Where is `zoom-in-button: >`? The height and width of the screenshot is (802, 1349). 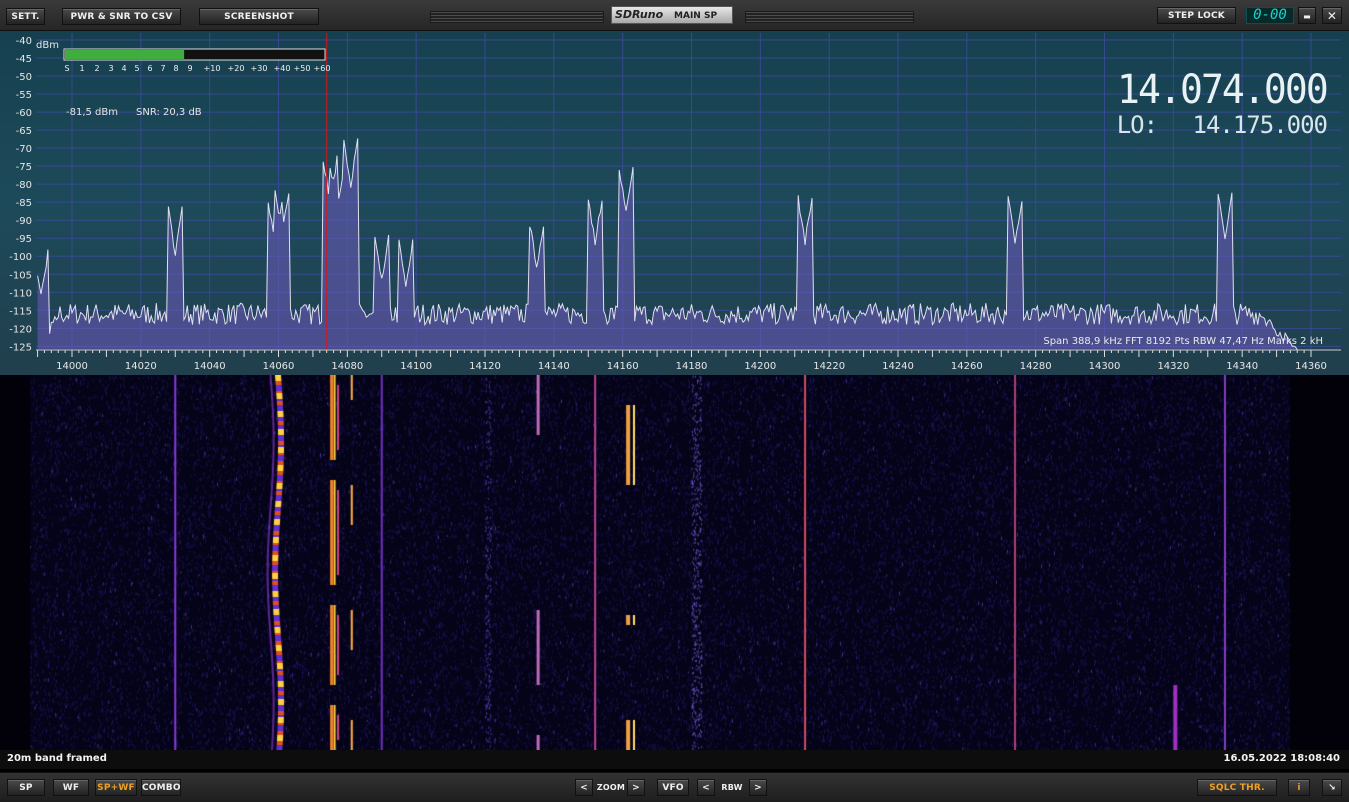
zoom-in-button: > is located at coordinates (636, 787).